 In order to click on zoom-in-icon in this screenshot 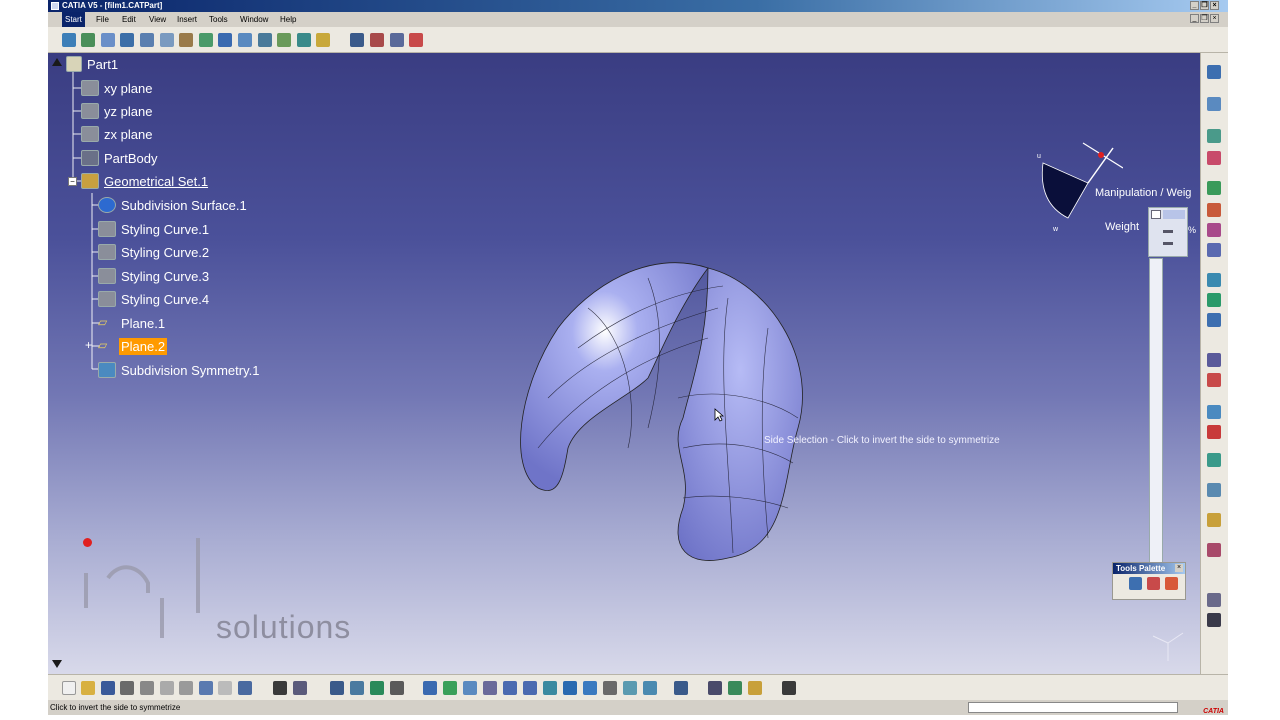, I will do `click(510, 688)`.